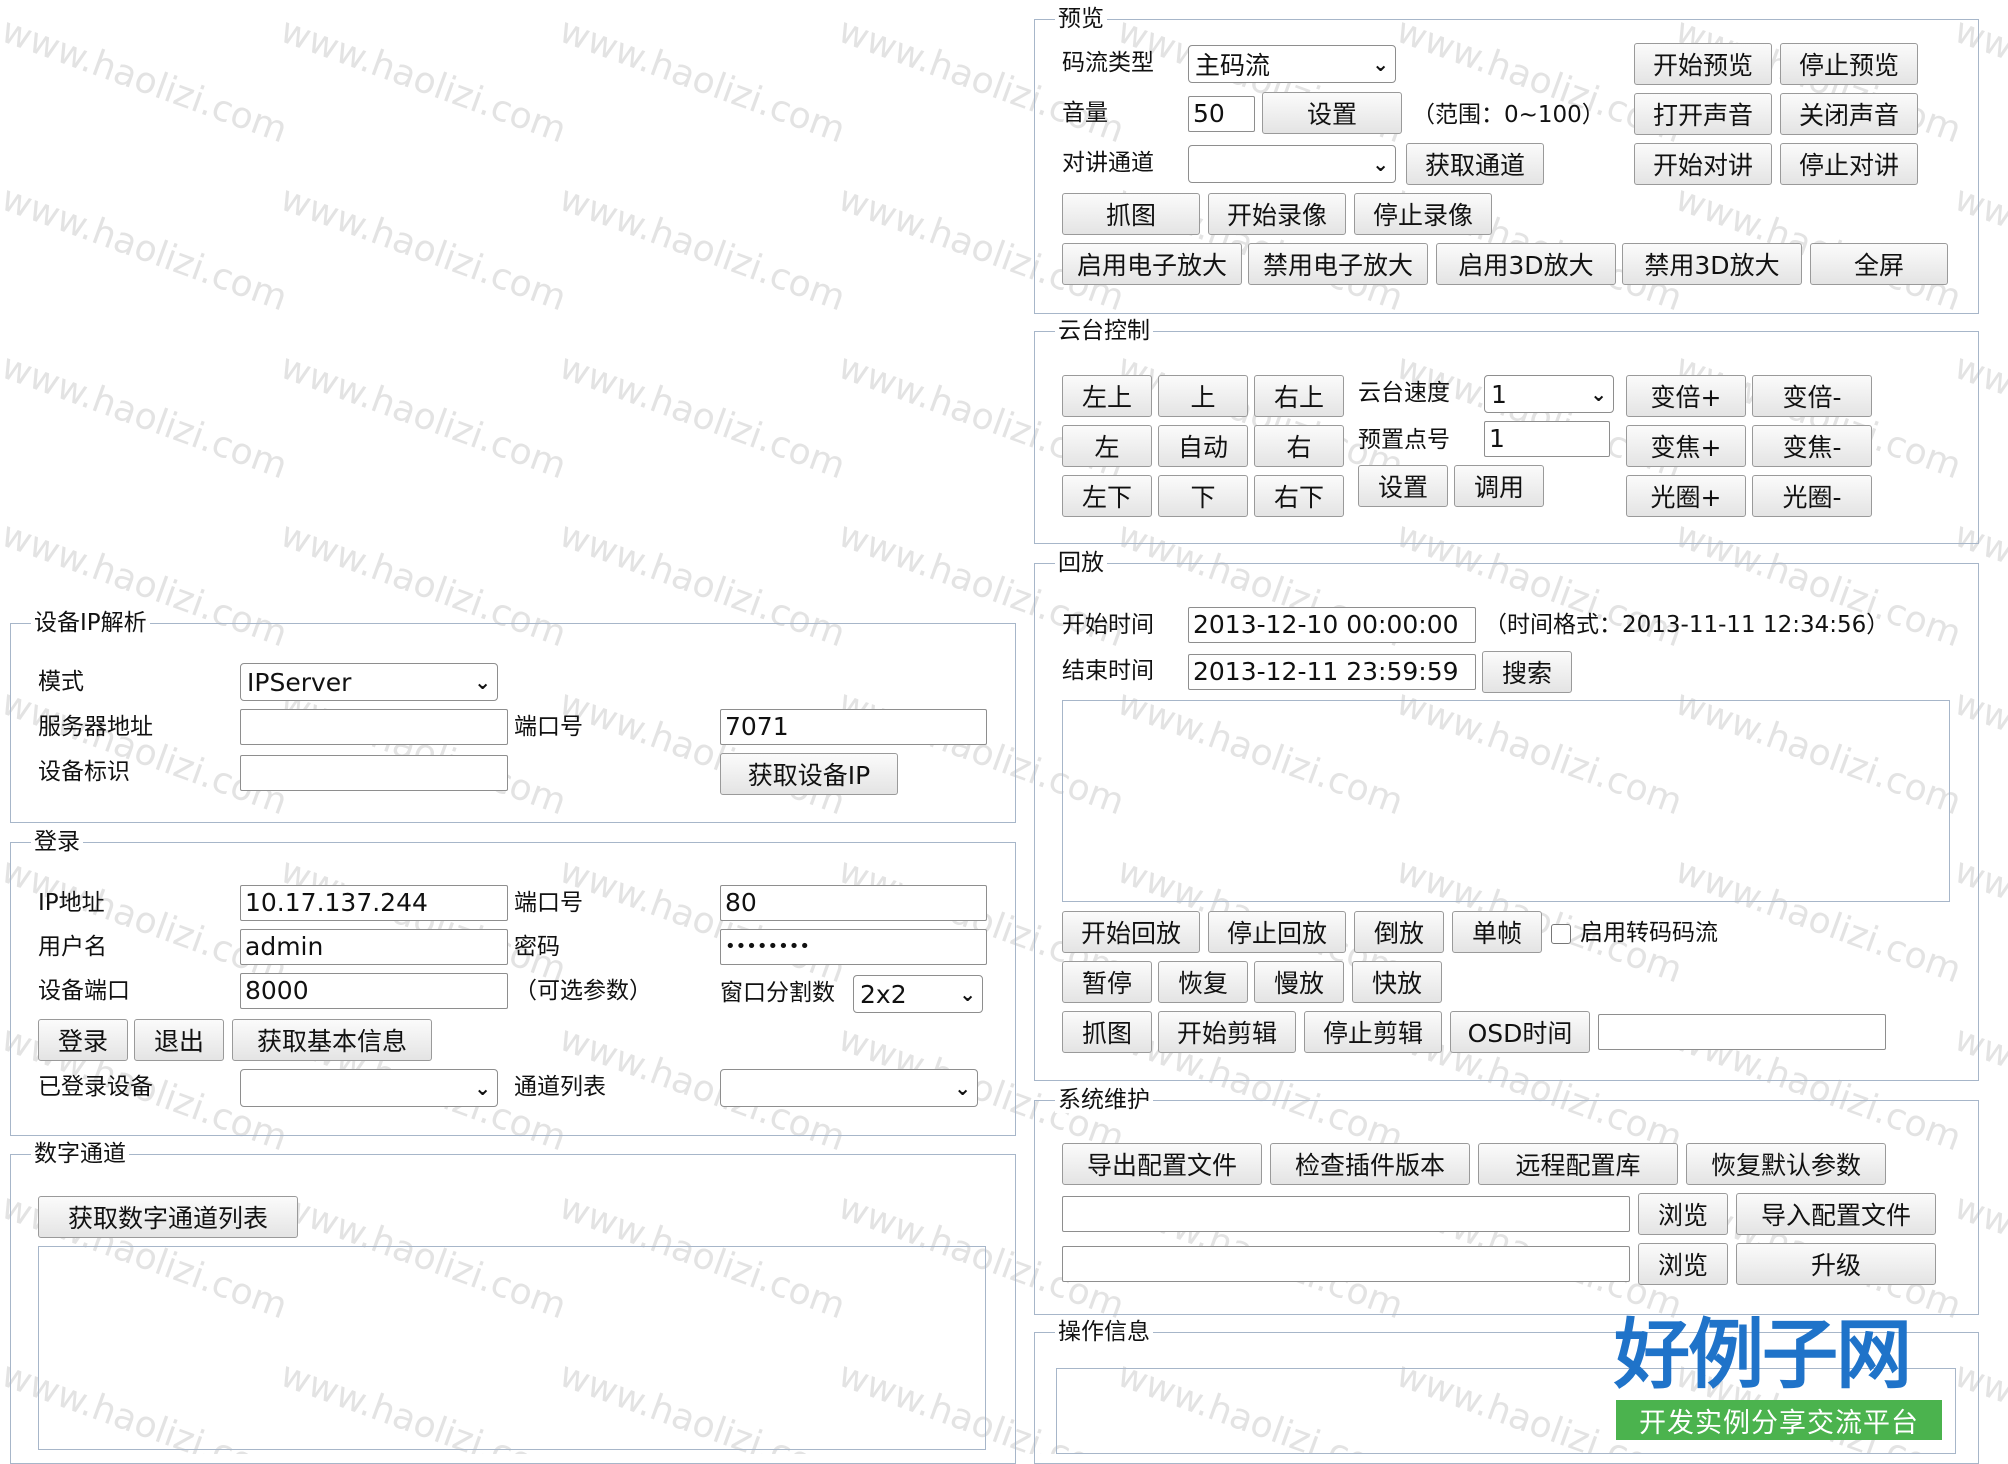 Image resolution: width=2008 pixels, height=1464 pixels. What do you see at coordinates (1506, 160) in the screenshot?
I see `preview-panel: 预览` at bounding box center [1506, 160].